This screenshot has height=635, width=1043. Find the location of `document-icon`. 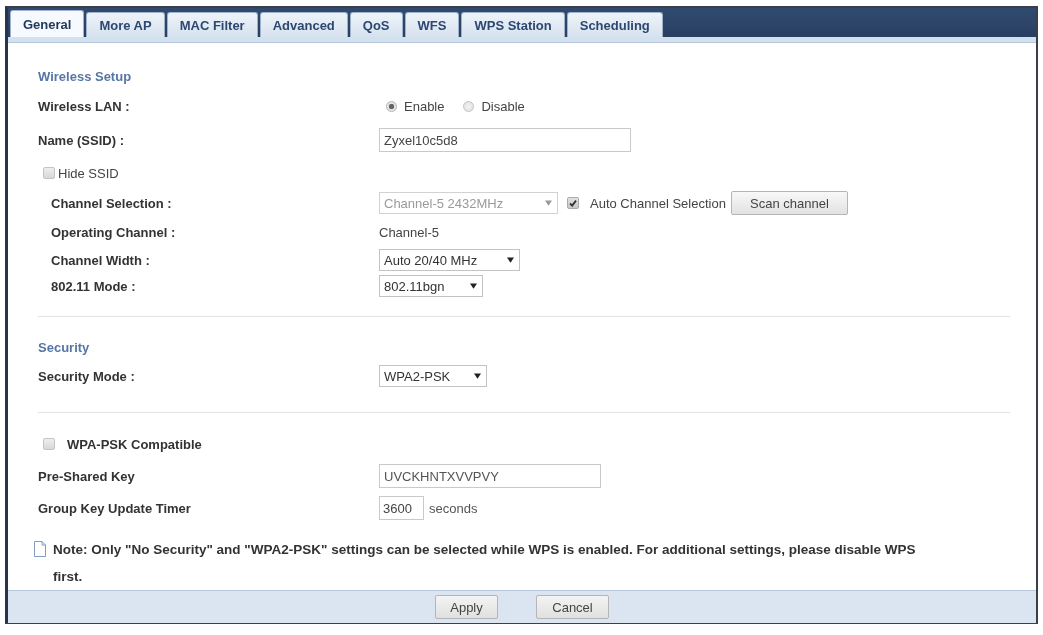

document-icon is located at coordinates (40, 549).